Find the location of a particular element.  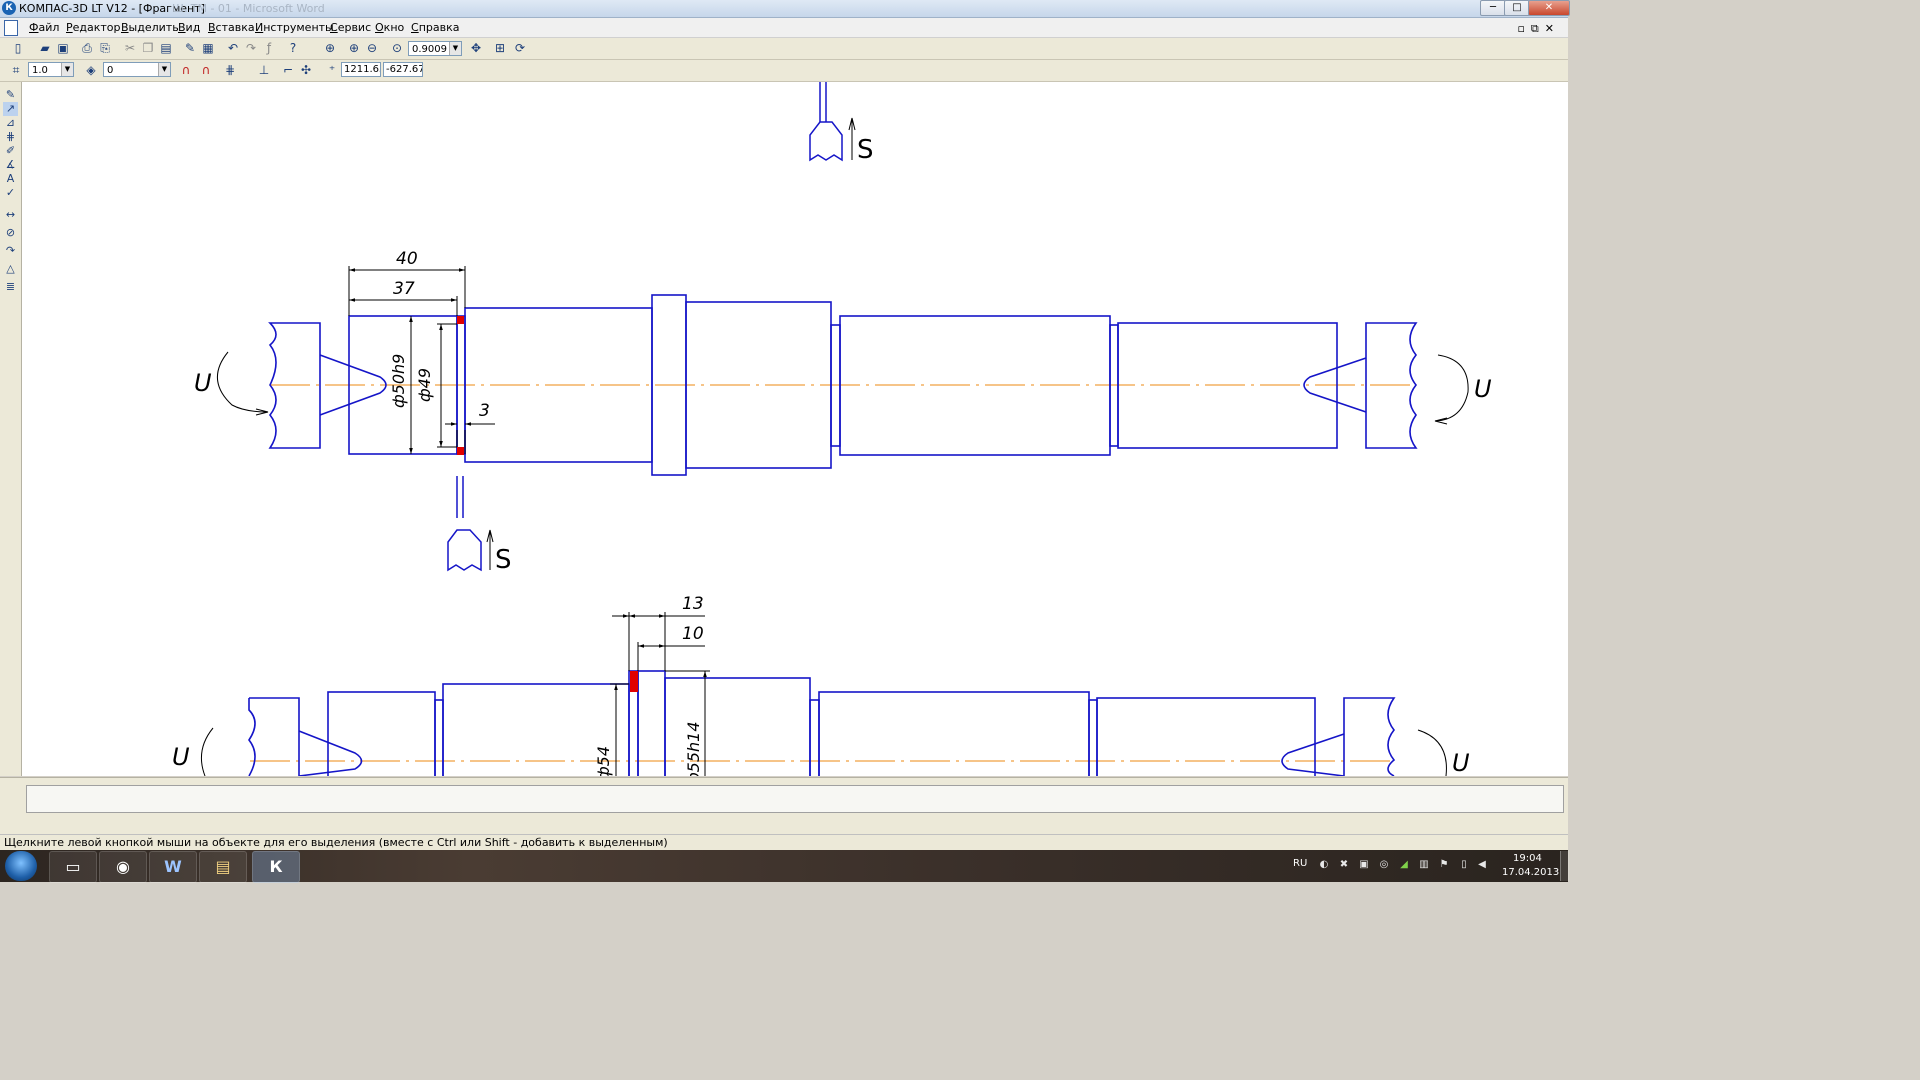

help-icon: ? is located at coordinates (293, 48).